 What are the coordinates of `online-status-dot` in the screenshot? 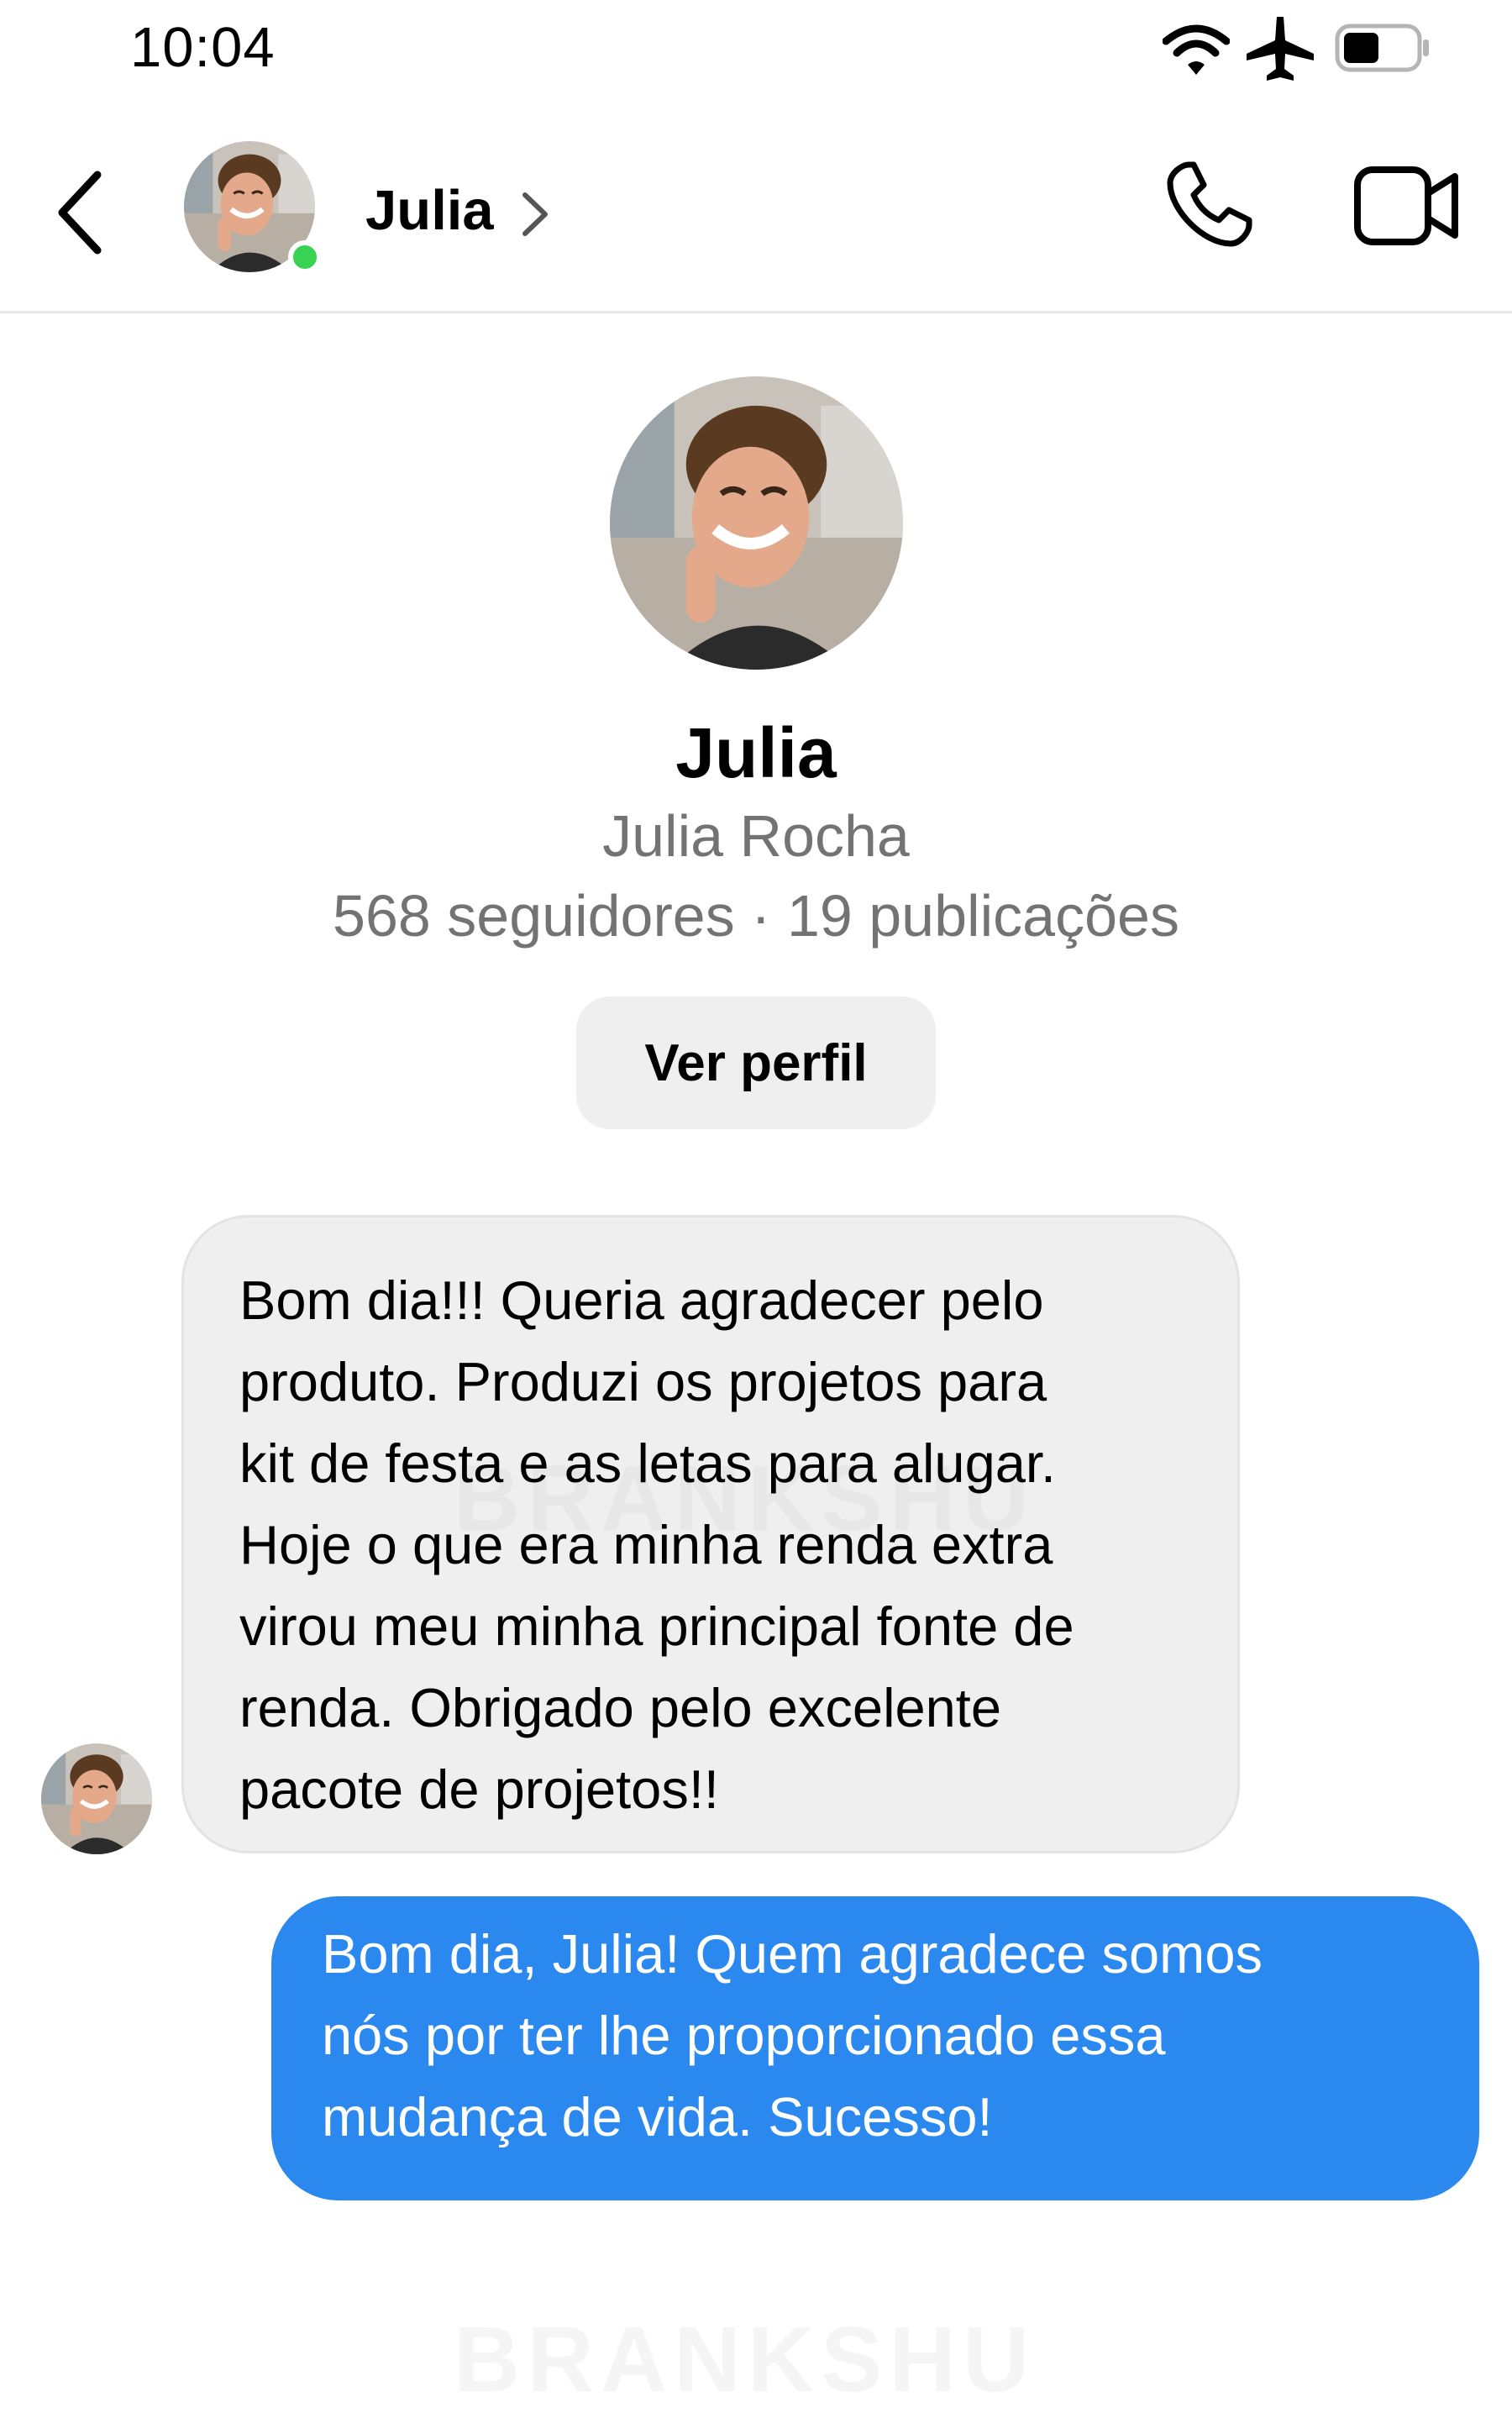 It's located at (305, 257).